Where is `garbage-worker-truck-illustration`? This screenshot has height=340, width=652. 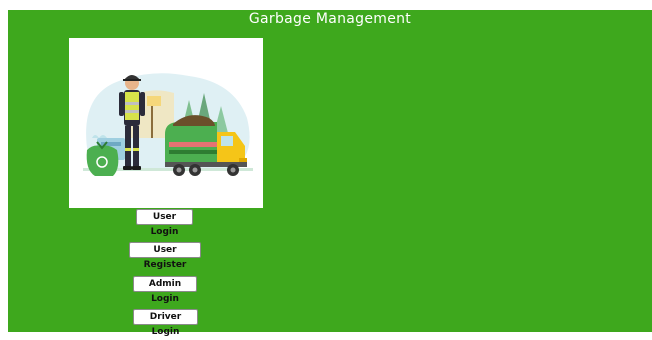
garbage-worker-truck-illustration is located at coordinates (168, 124).